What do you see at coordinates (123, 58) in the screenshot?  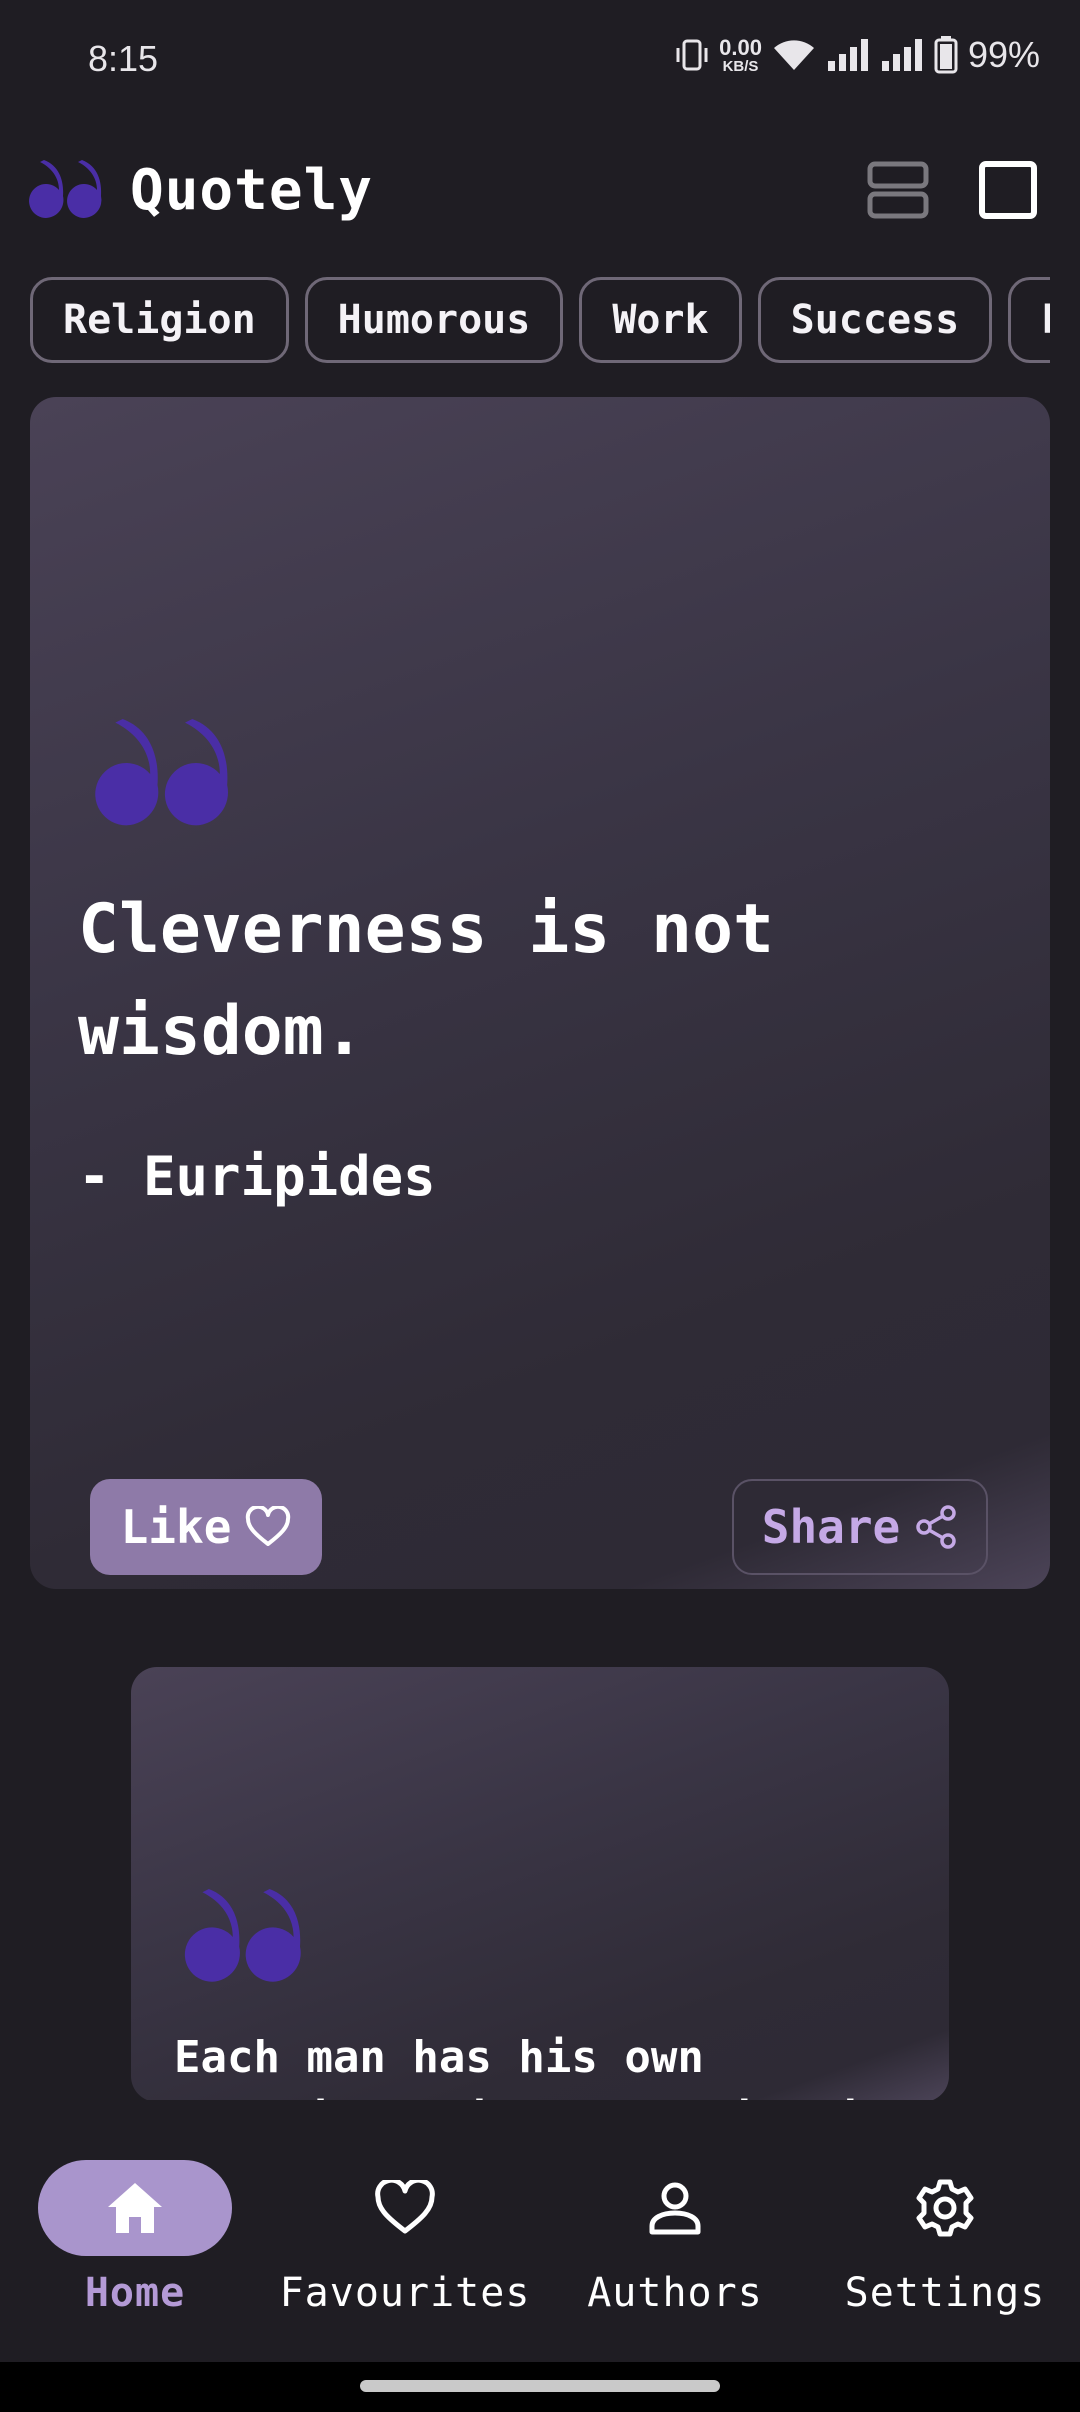 I see `status-time: 8:15` at bounding box center [123, 58].